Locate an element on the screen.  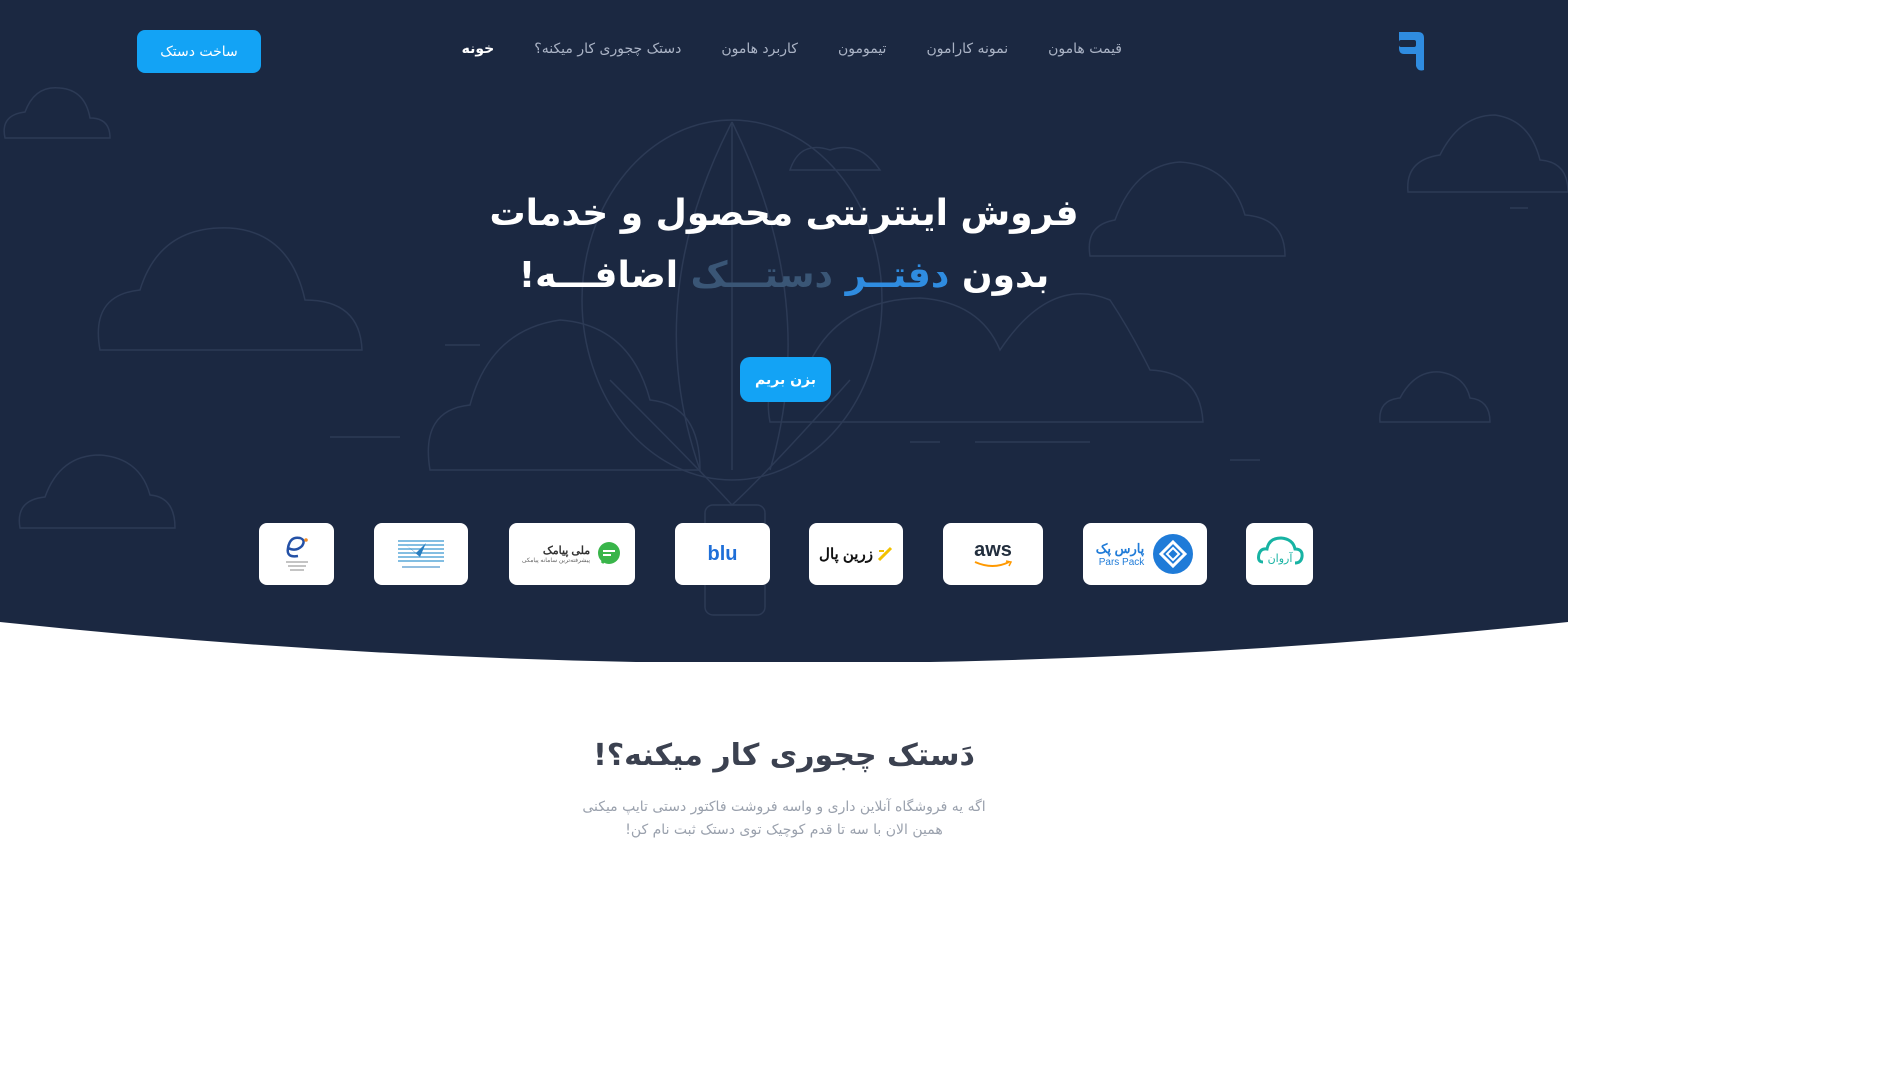
aws-label: aws is located at coordinates (993, 550).